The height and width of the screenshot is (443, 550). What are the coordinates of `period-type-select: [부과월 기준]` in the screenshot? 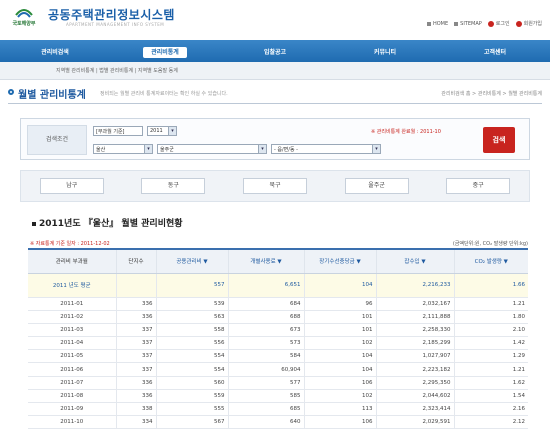 It's located at (118, 131).